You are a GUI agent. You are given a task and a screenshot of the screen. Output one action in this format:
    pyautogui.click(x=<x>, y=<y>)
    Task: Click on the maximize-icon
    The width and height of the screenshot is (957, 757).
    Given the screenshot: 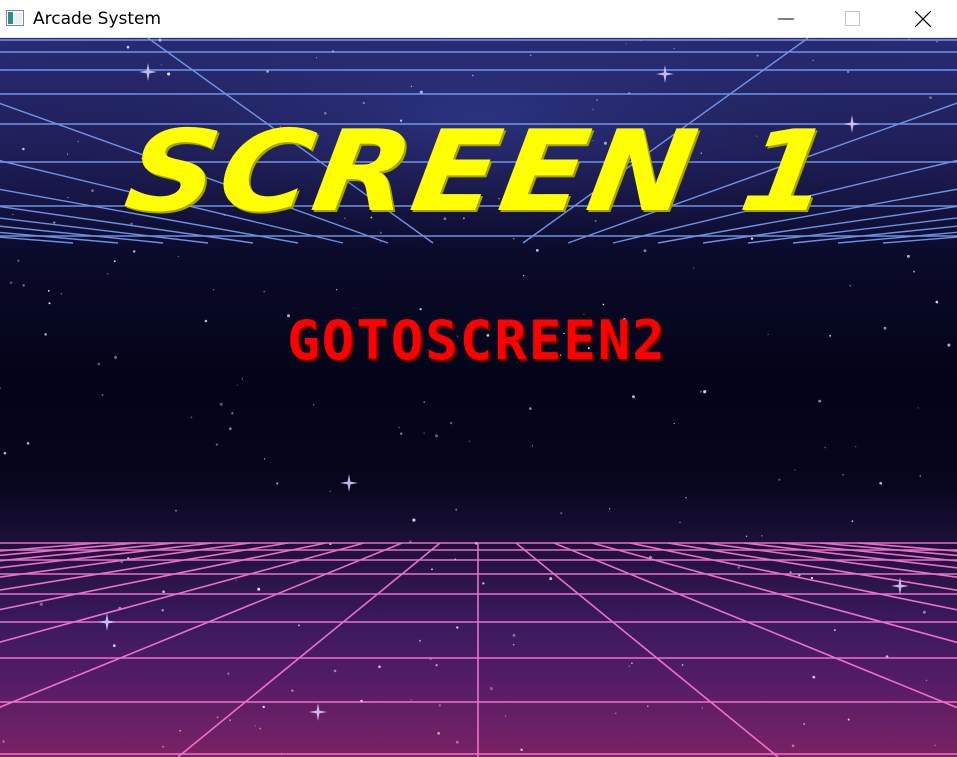 What is the action you would take?
    pyautogui.click(x=852, y=18)
    